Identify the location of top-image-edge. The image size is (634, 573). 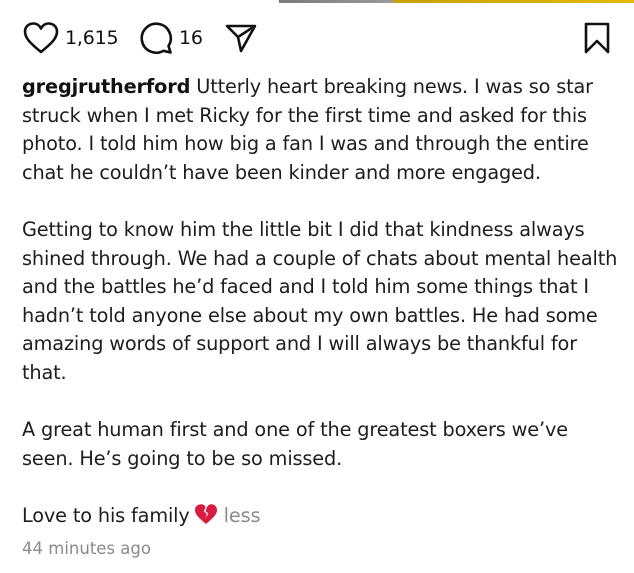
(317, 1).